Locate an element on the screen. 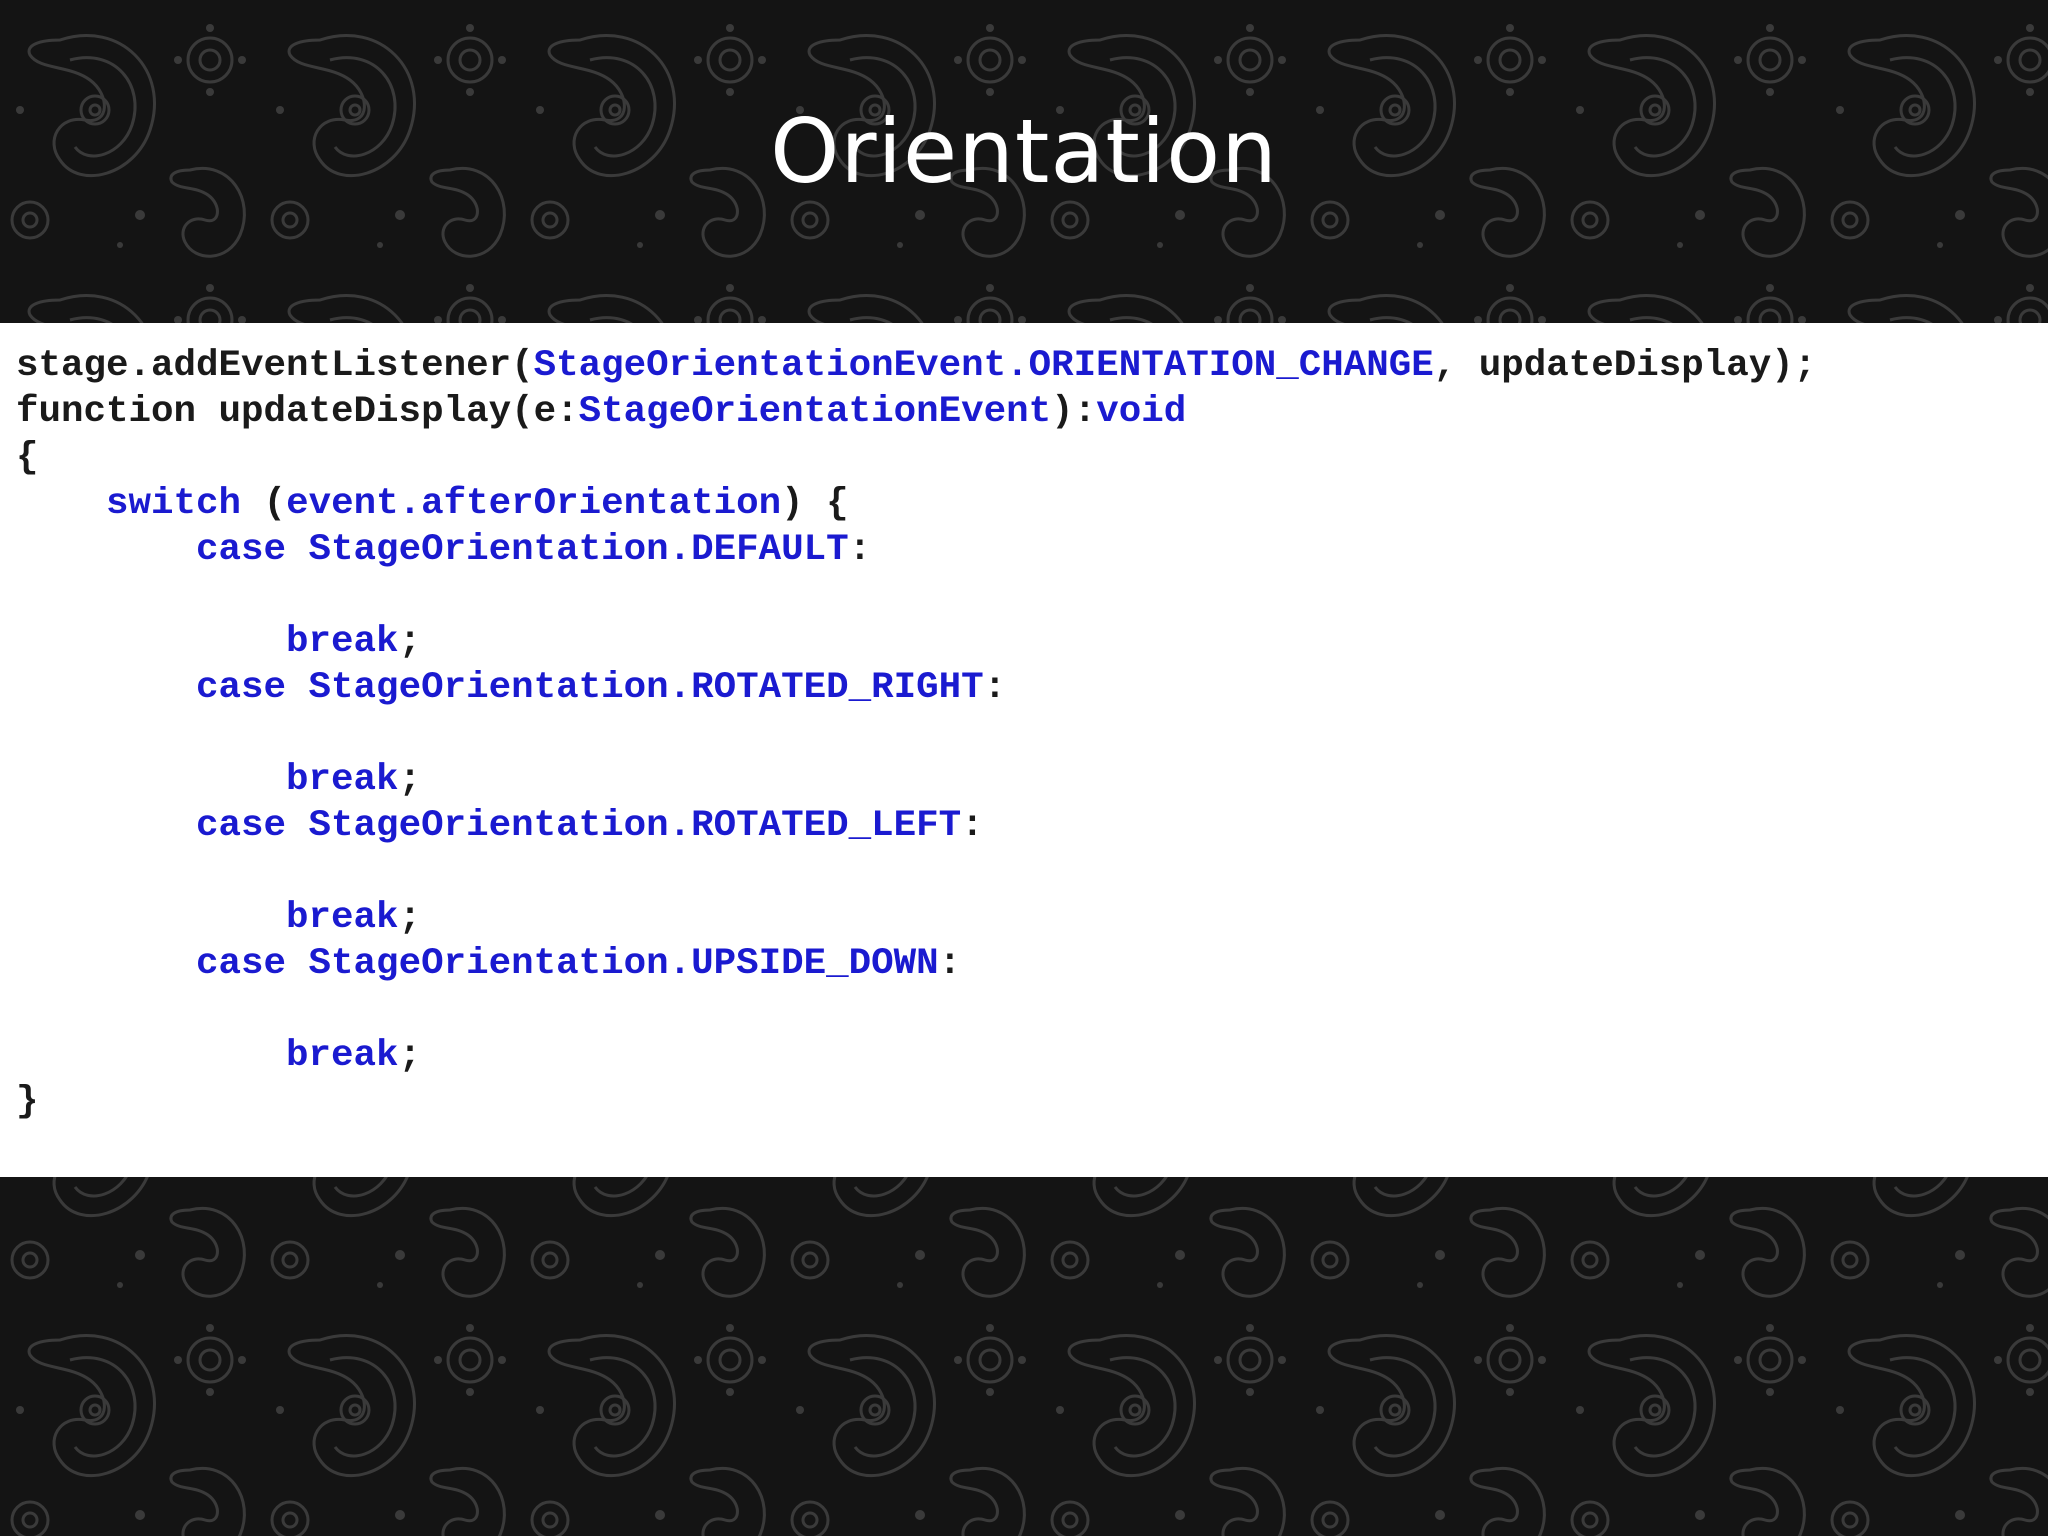 This screenshot has width=2048, height=1536. code-token: stage.addEventListener( is located at coordinates (275, 366).